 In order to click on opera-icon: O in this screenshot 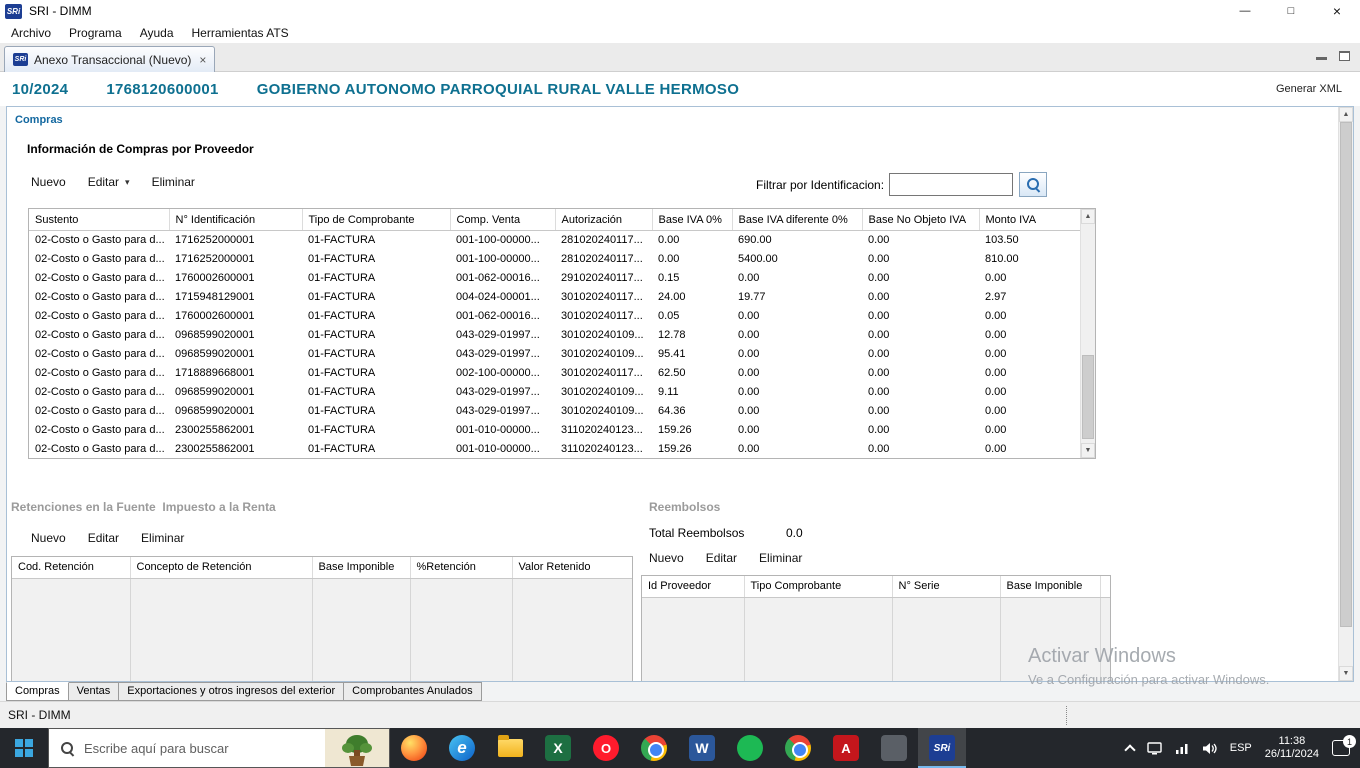, I will do `click(606, 748)`.